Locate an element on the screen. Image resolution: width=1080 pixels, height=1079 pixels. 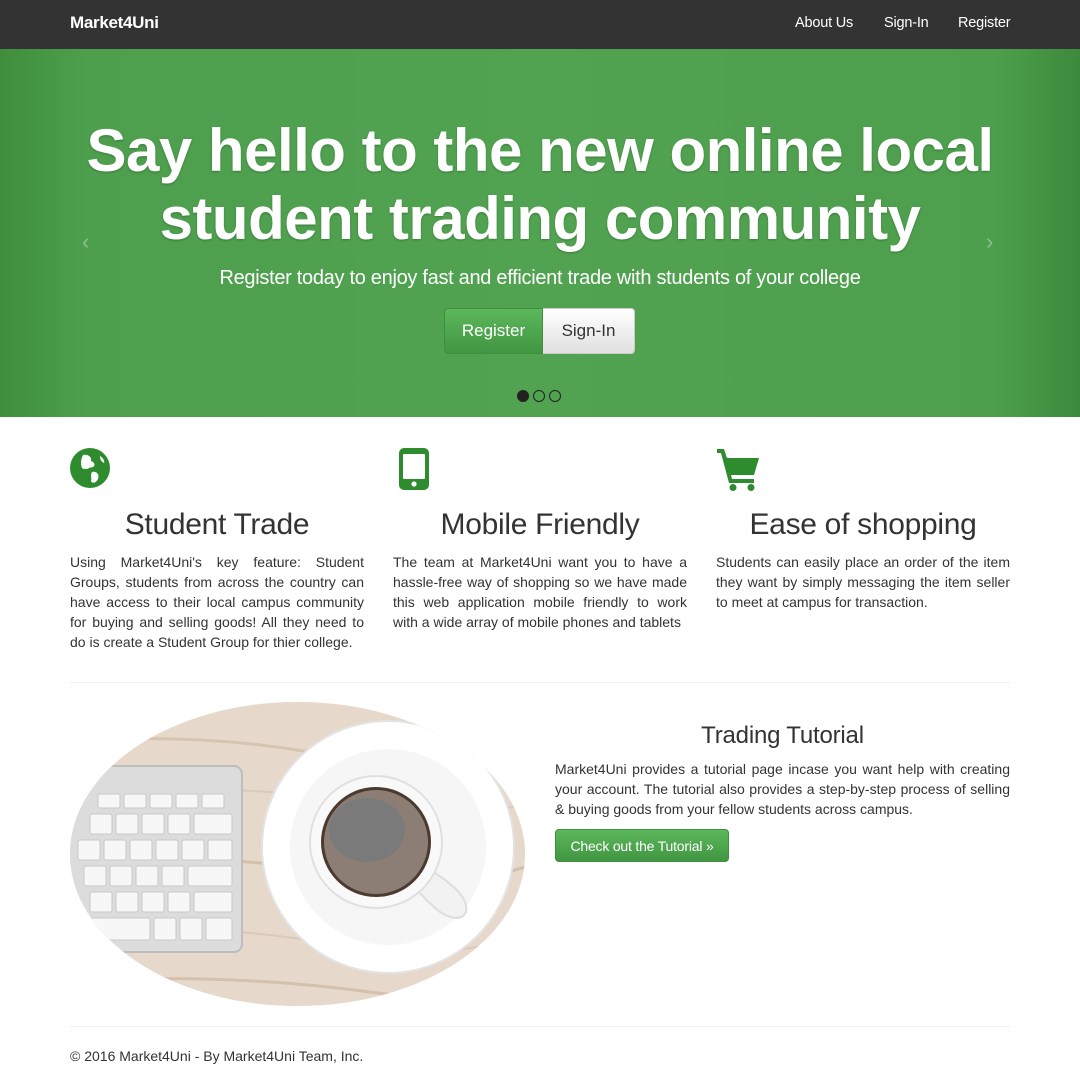
feature-title: Ease of shopping is located at coordinates (863, 524).